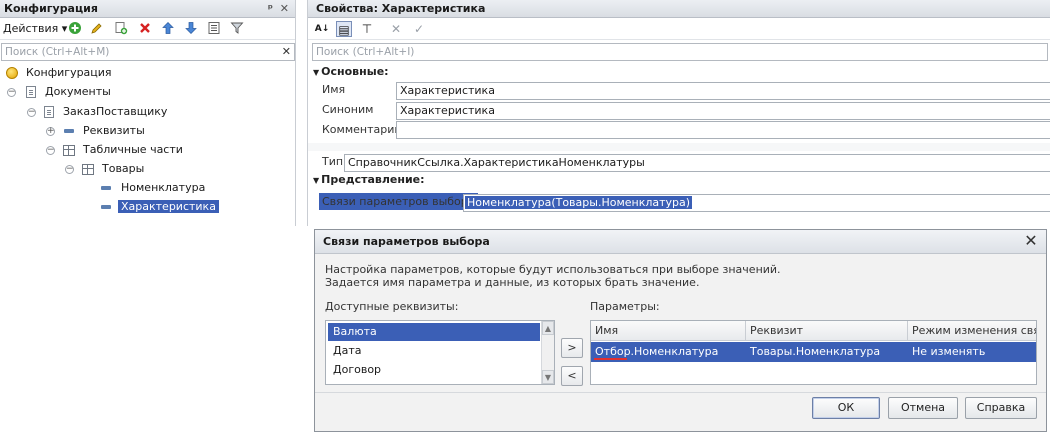  I want to click on edit-icon, so click(97, 29).